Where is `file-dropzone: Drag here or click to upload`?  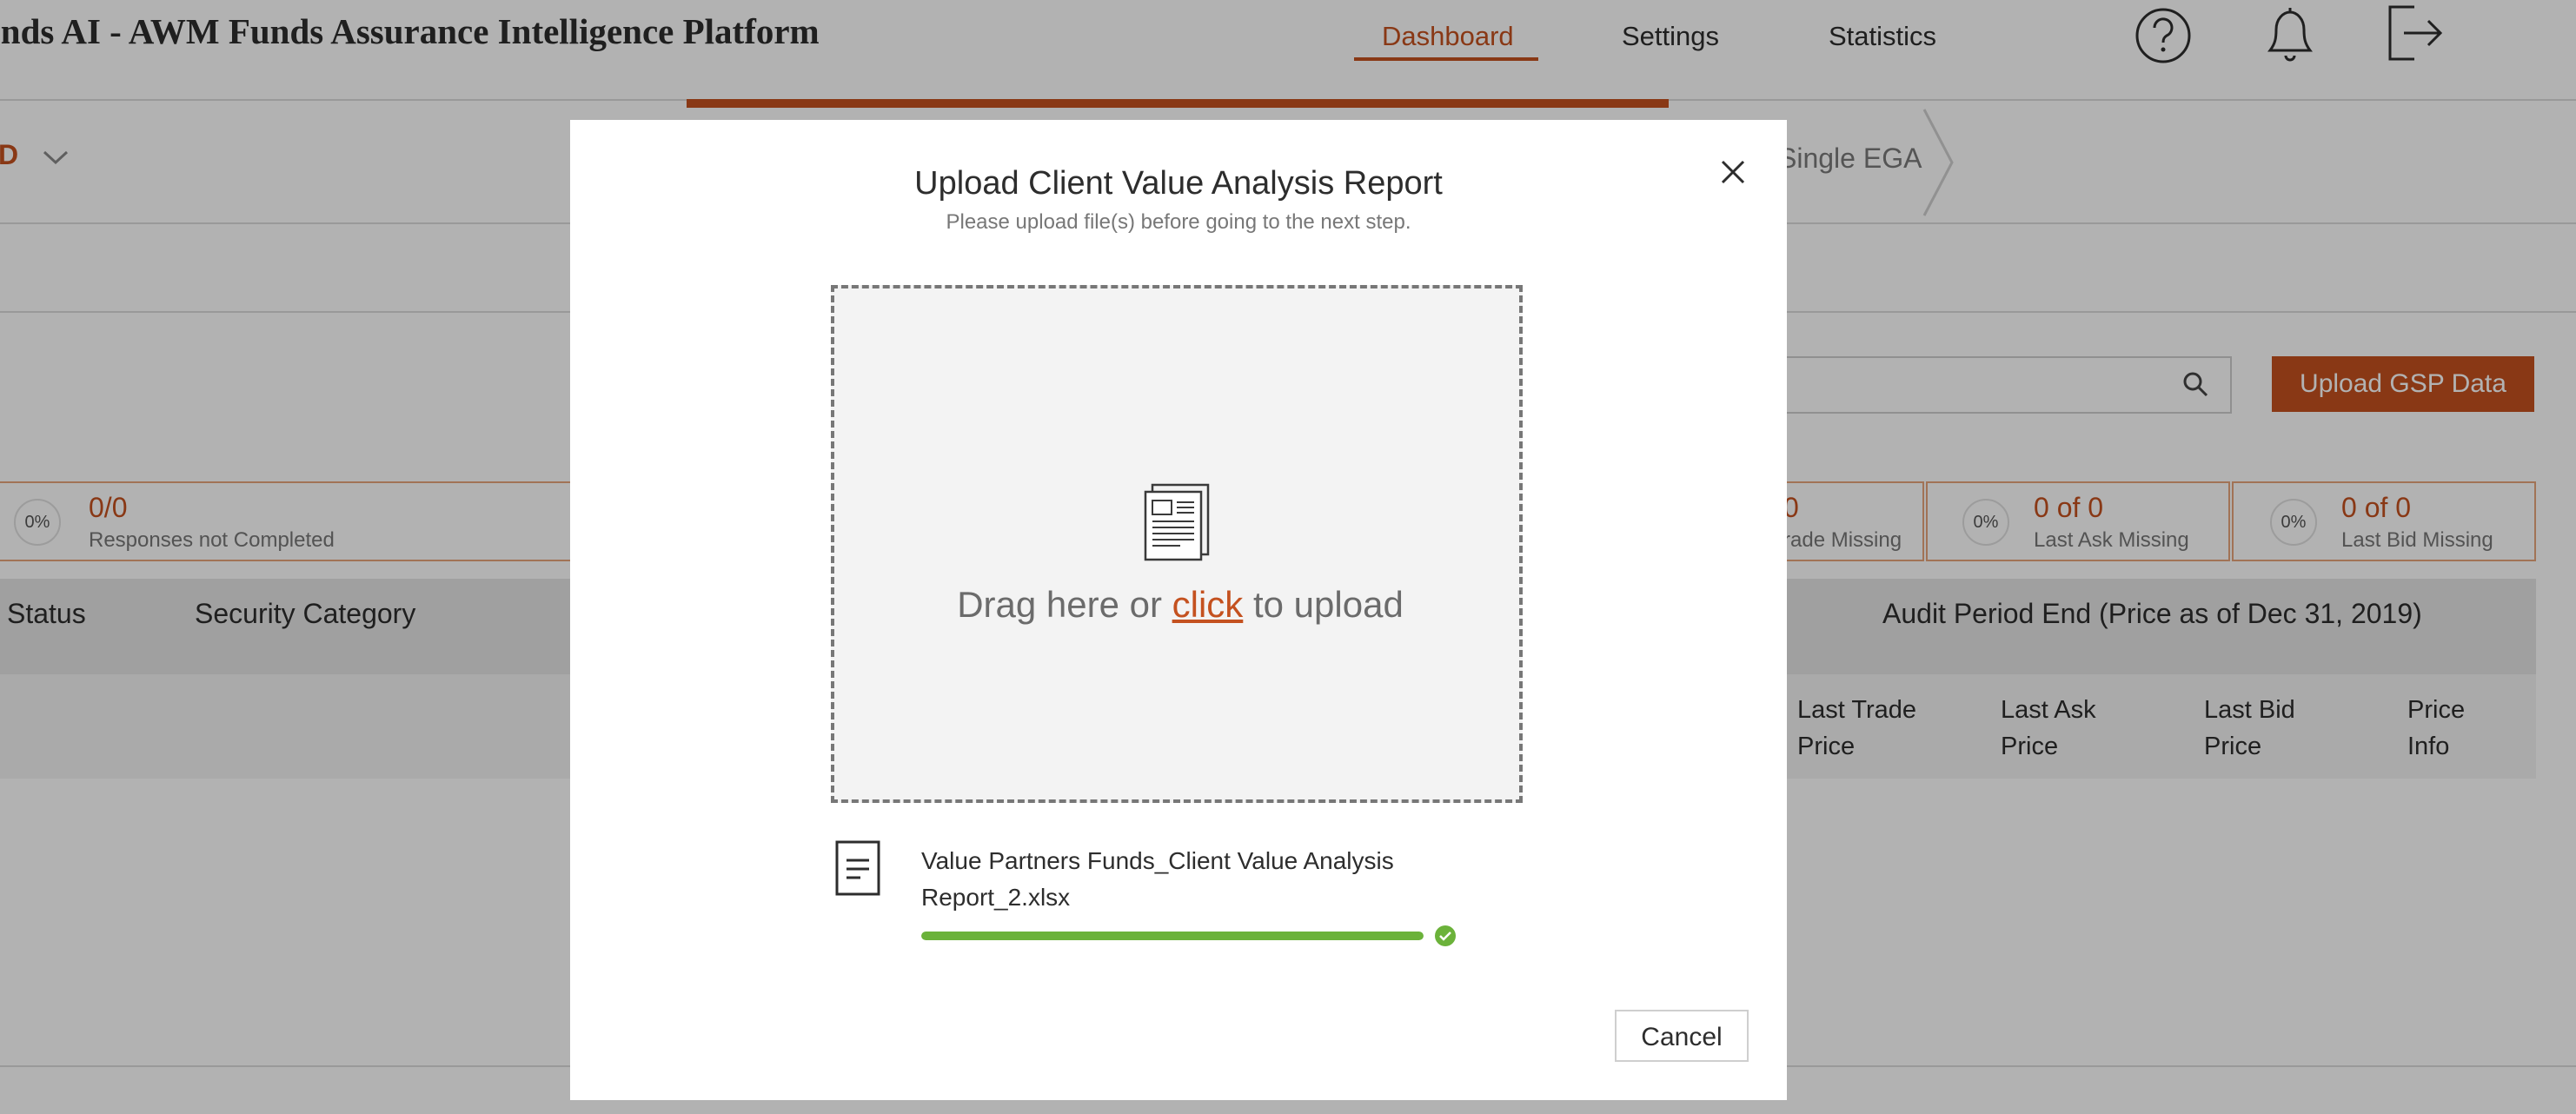 file-dropzone: Drag here or click to upload is located at coordinates (1177, 544).